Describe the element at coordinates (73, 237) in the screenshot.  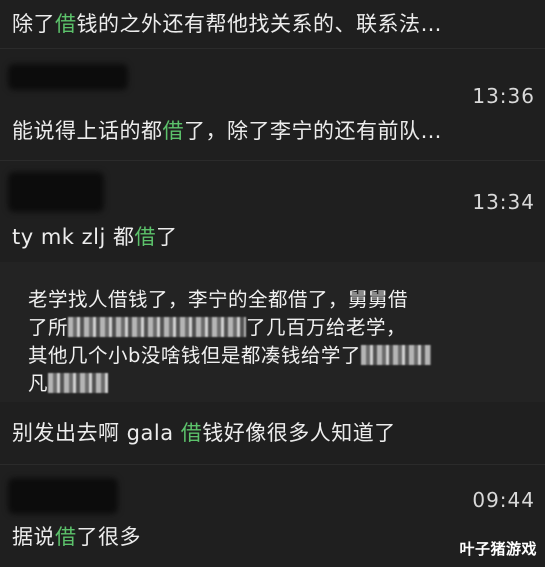
I see `message-text-part: ty mk zlj 都` at that location.